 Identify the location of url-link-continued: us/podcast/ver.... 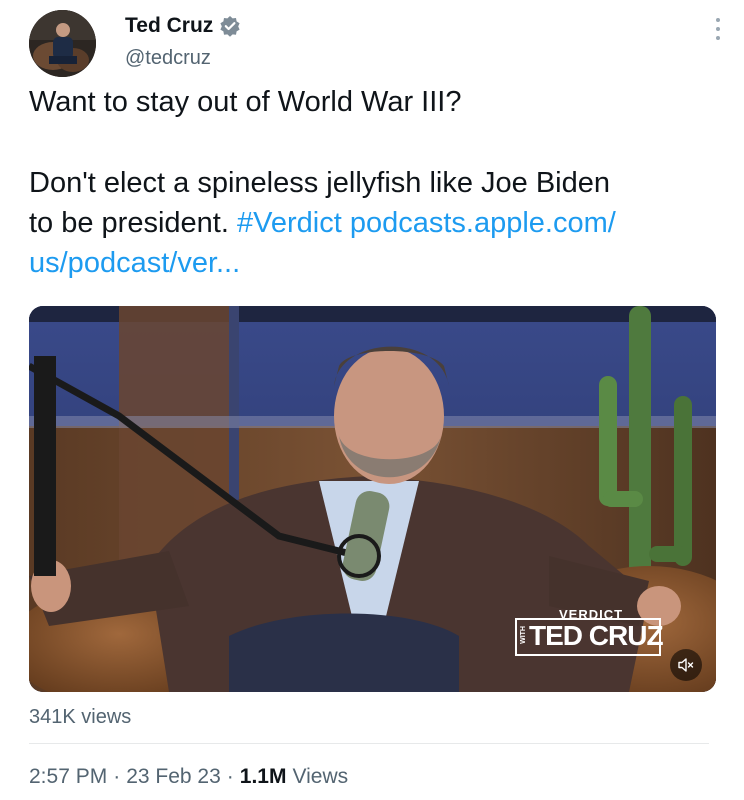
(134, 263).